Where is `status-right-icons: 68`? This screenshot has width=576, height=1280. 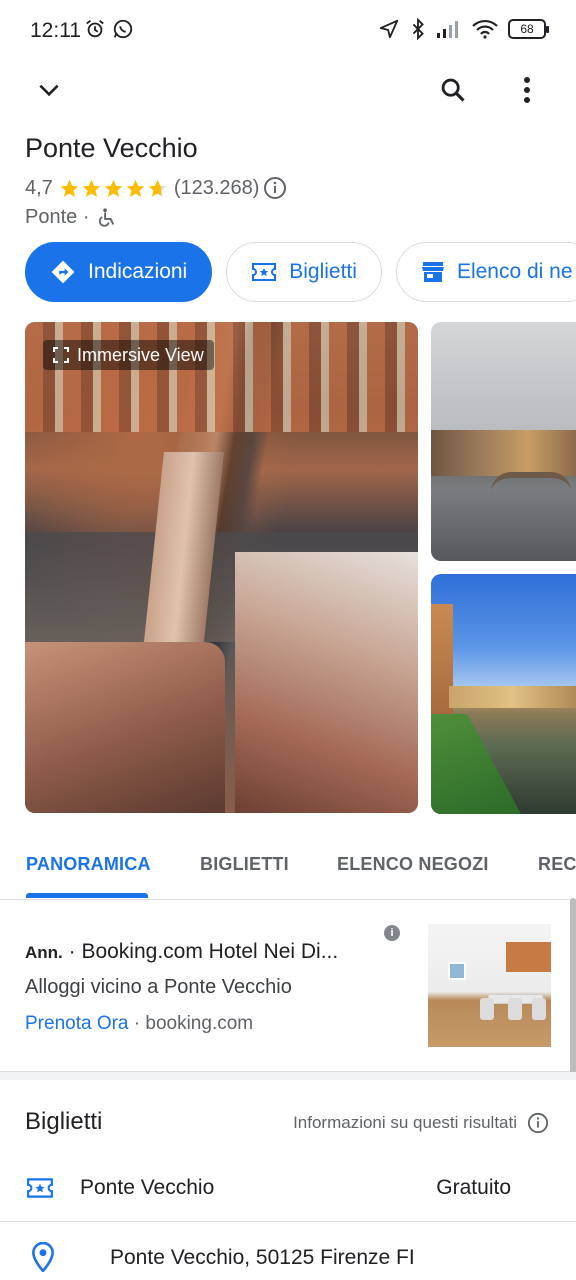 status-right-icons: 68 is located at coordinates (463, 29).